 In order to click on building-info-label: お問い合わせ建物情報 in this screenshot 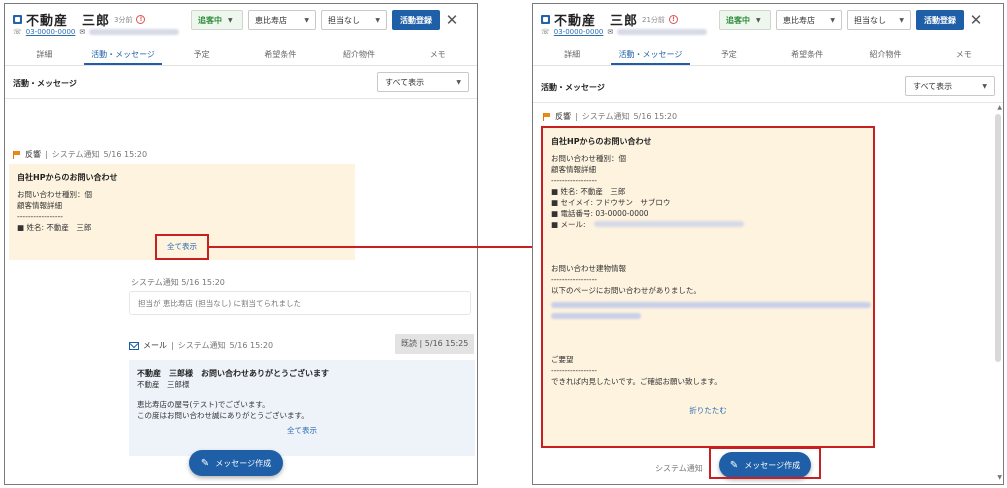, I will do `click(588, 268)`.